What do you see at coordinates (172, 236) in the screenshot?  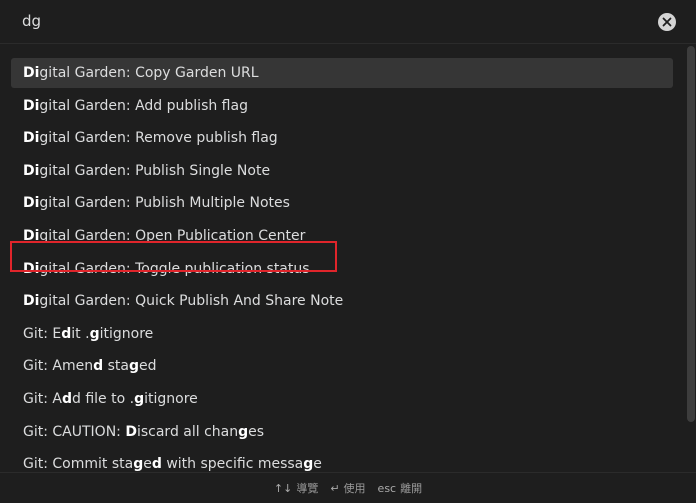 I see `suggestion-text: gital Garden: Open Publication Center` at bounding box center [172, 236].